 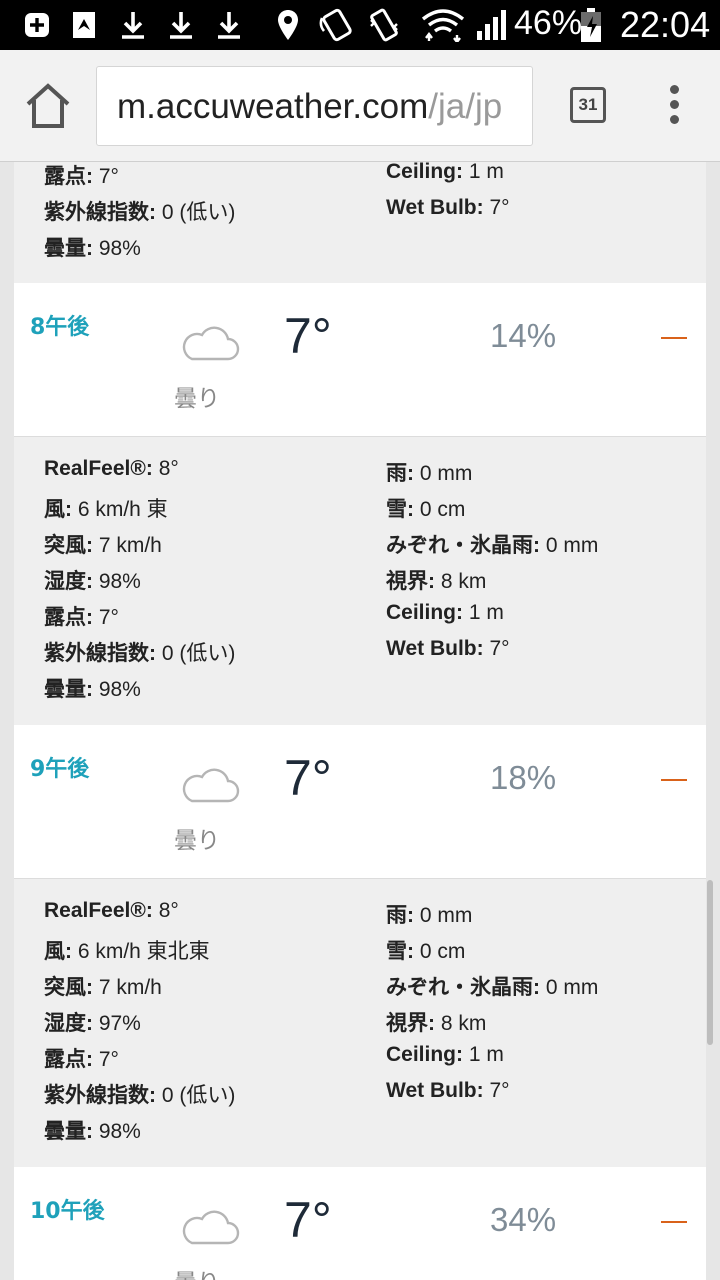 I want to click on status-bar: 46% 22:04, so click(x=360, y=25).